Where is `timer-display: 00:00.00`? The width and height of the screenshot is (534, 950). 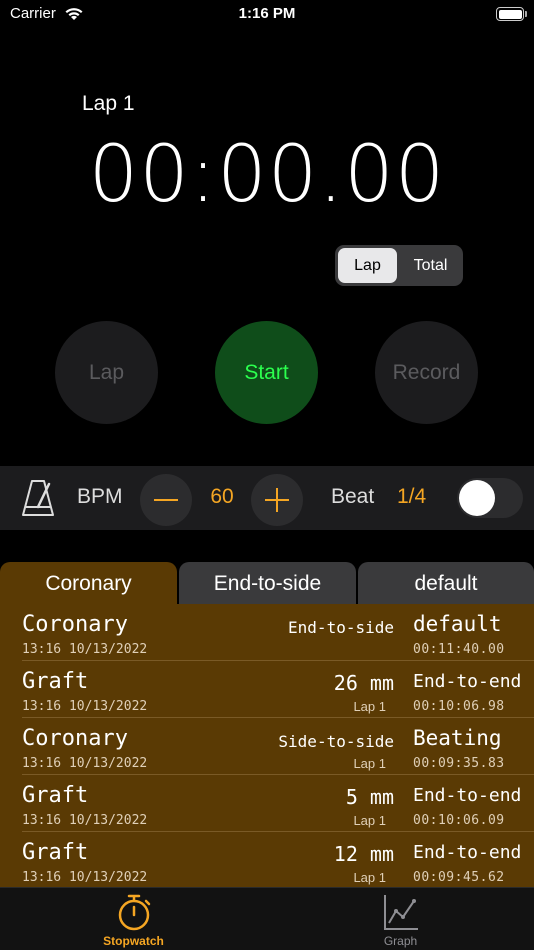
timer-display: 00:00.00 is located at coordinates (267, 175).